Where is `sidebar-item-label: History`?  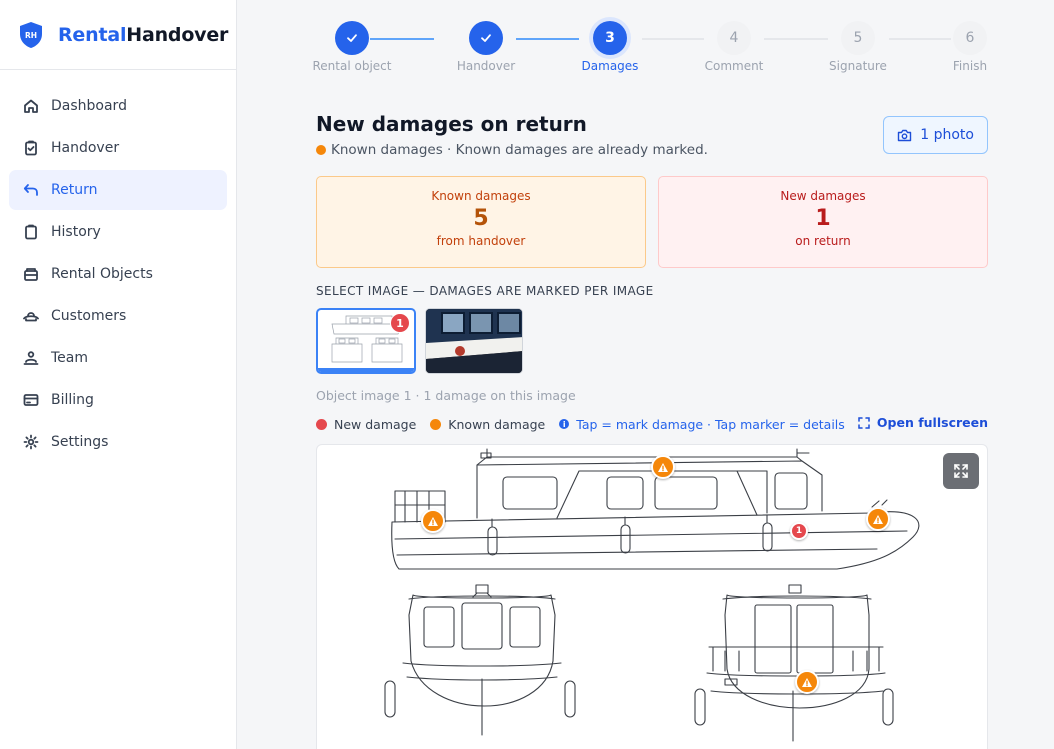
sidebar-item-label: History is located at coordinates (76, 232).